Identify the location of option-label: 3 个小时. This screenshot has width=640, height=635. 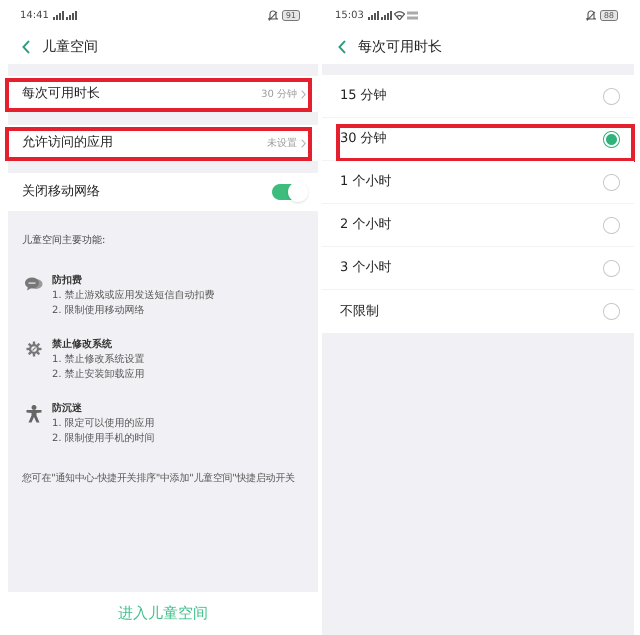
(366, 268).